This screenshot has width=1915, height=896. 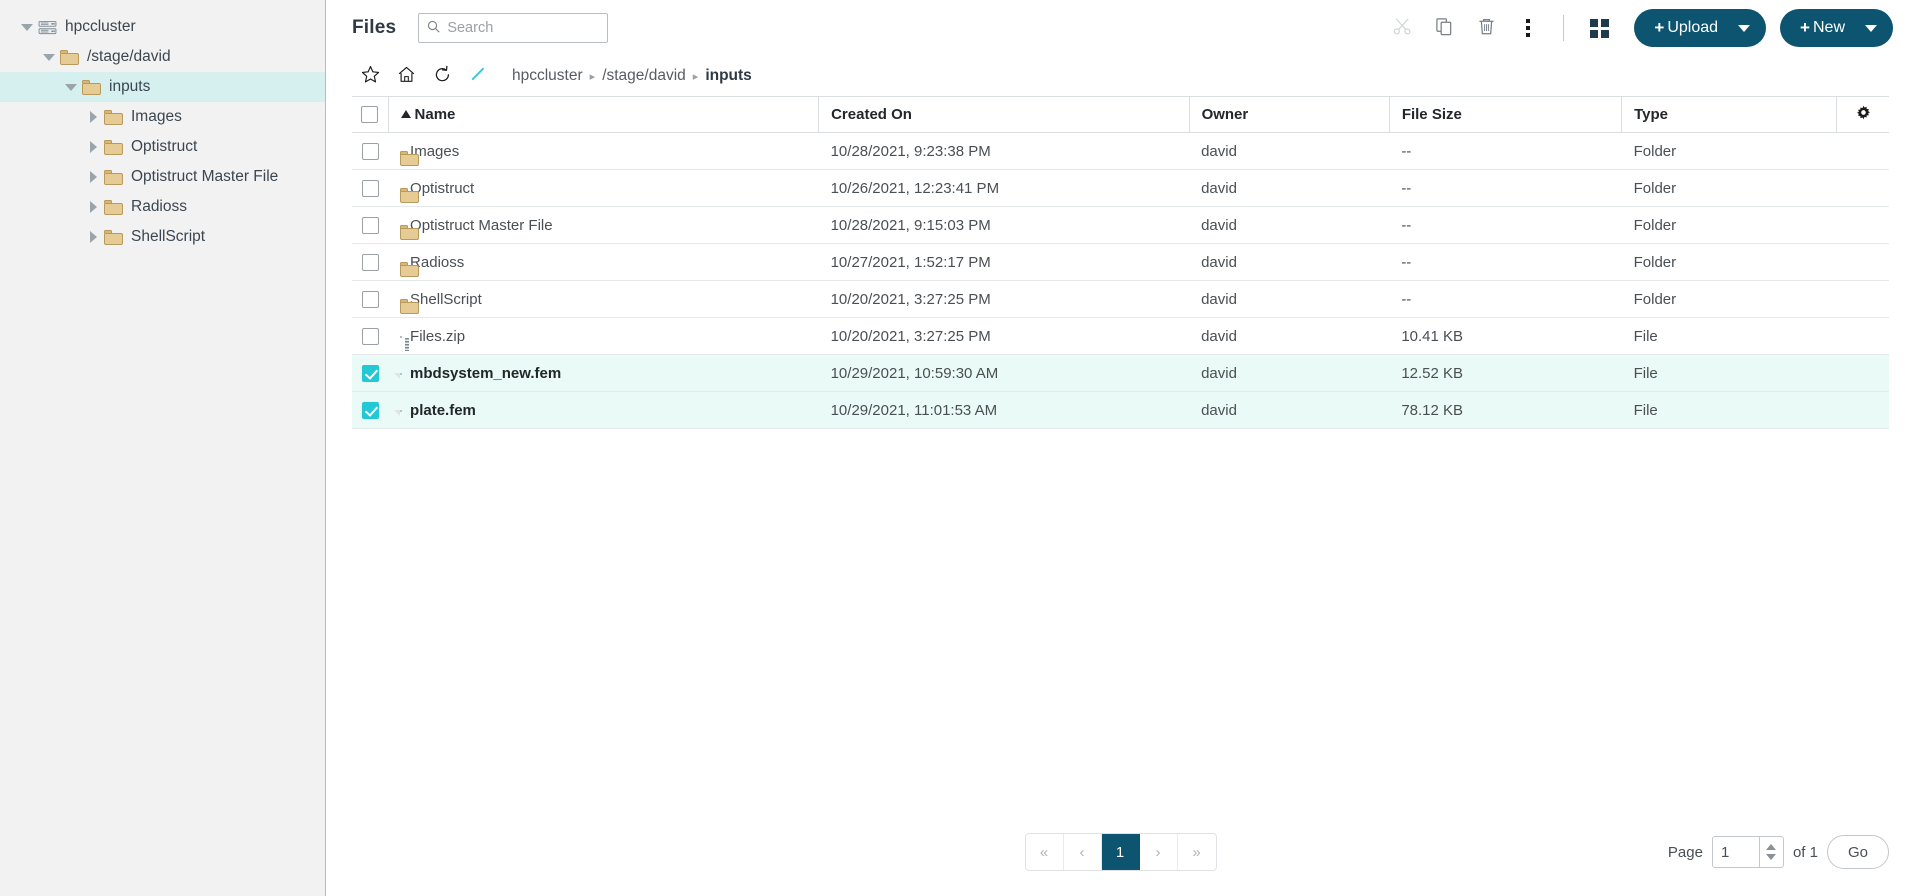 What do you see at coordinates (1857, 852) in the screenshot?
I see `go-button: Go` at bounding box center [1857, 852].